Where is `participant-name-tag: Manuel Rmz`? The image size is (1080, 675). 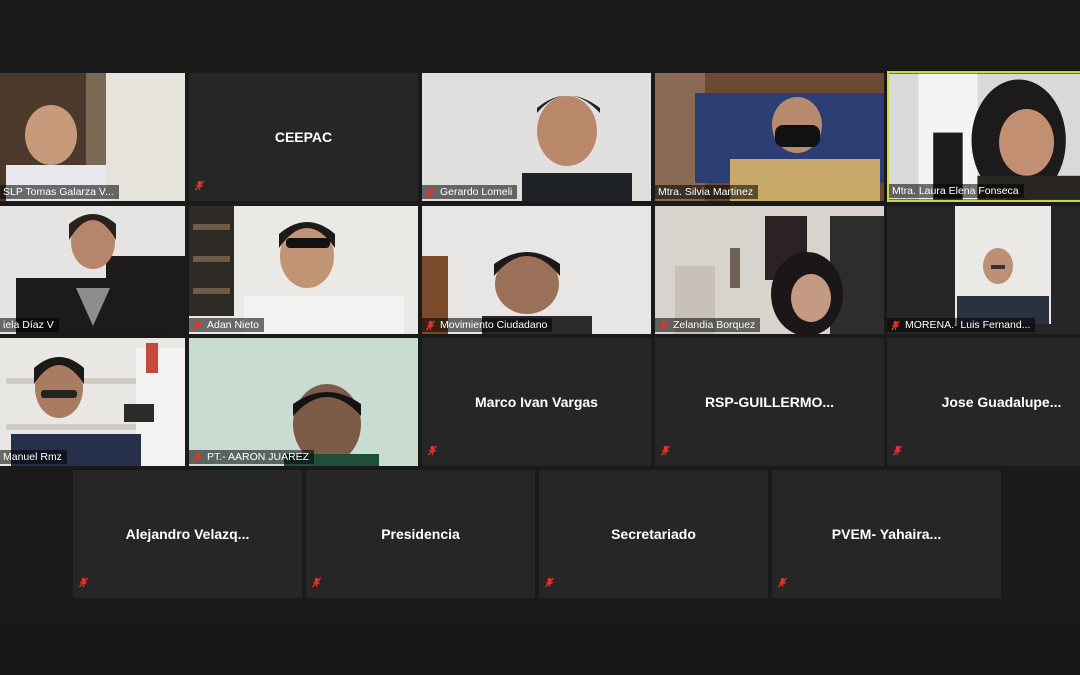
participant-name-tag: Manuel Rmz is located at coordinates (33, 457).